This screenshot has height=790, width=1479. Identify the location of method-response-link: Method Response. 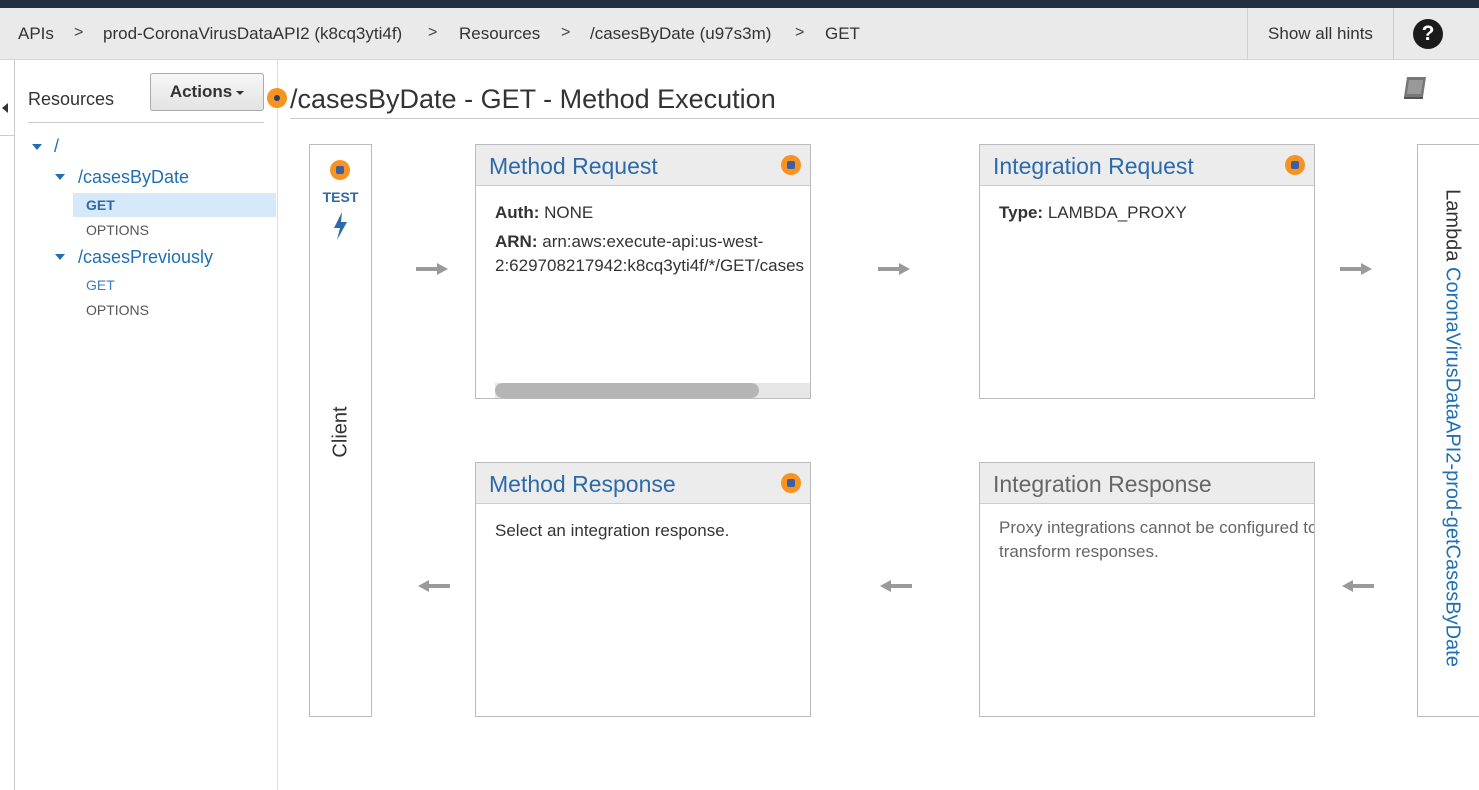
(582, 484).